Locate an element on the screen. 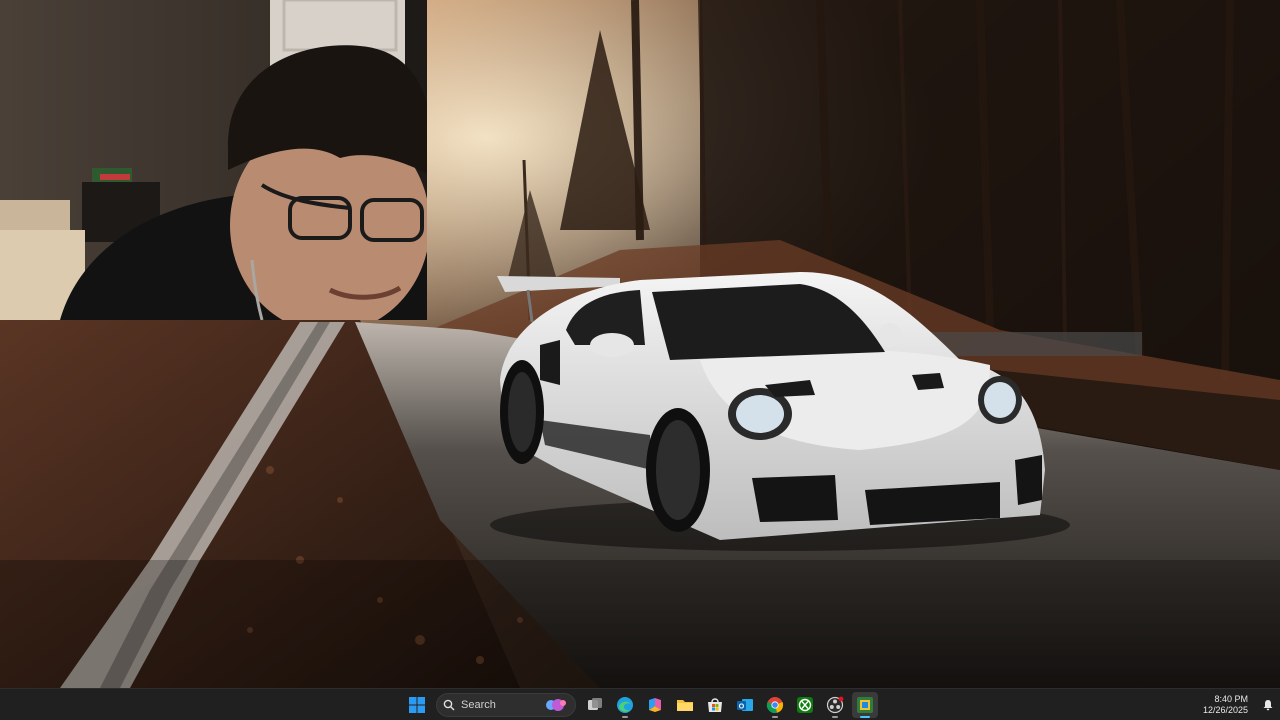 The width and height of the screenshot is (1280, 720). chrome-icon is located at coordinates (775, 705).